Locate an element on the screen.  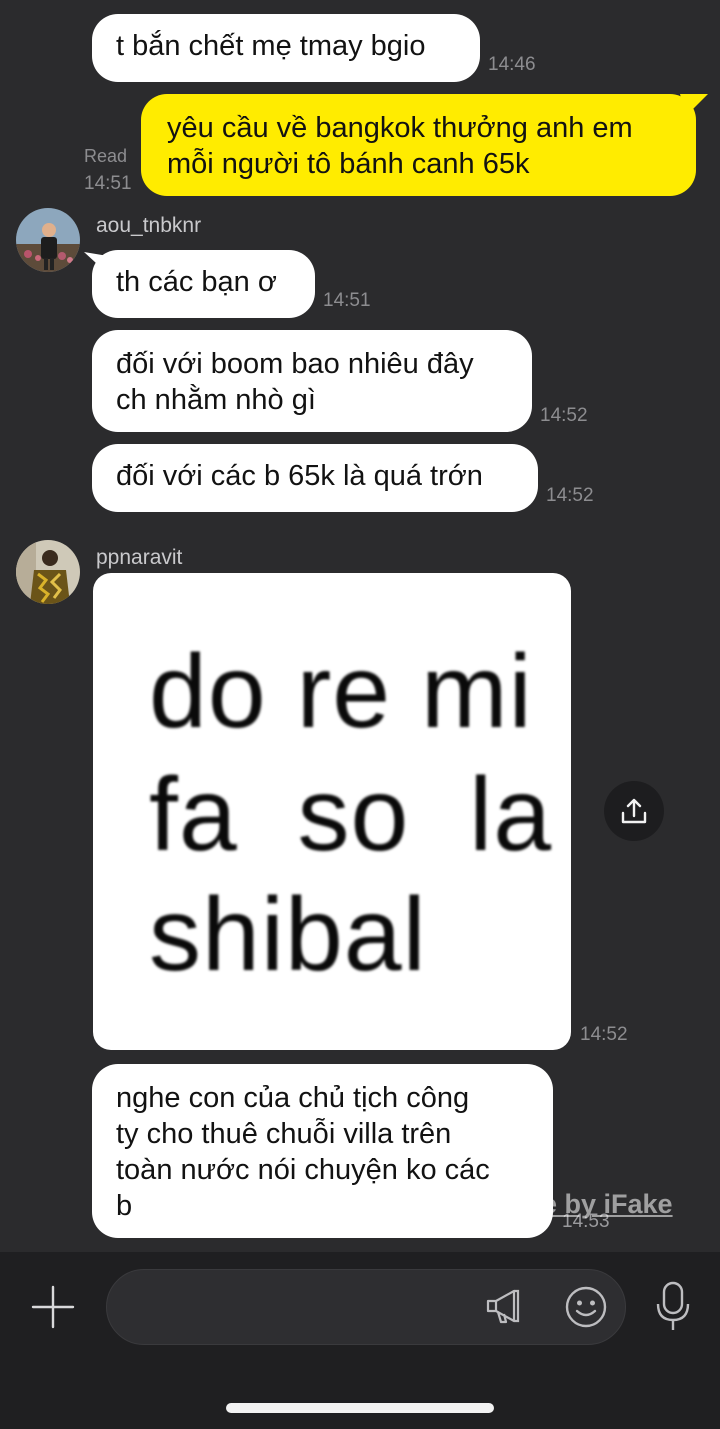
image-text-line: fa so la is located at coordinates (351, 815).